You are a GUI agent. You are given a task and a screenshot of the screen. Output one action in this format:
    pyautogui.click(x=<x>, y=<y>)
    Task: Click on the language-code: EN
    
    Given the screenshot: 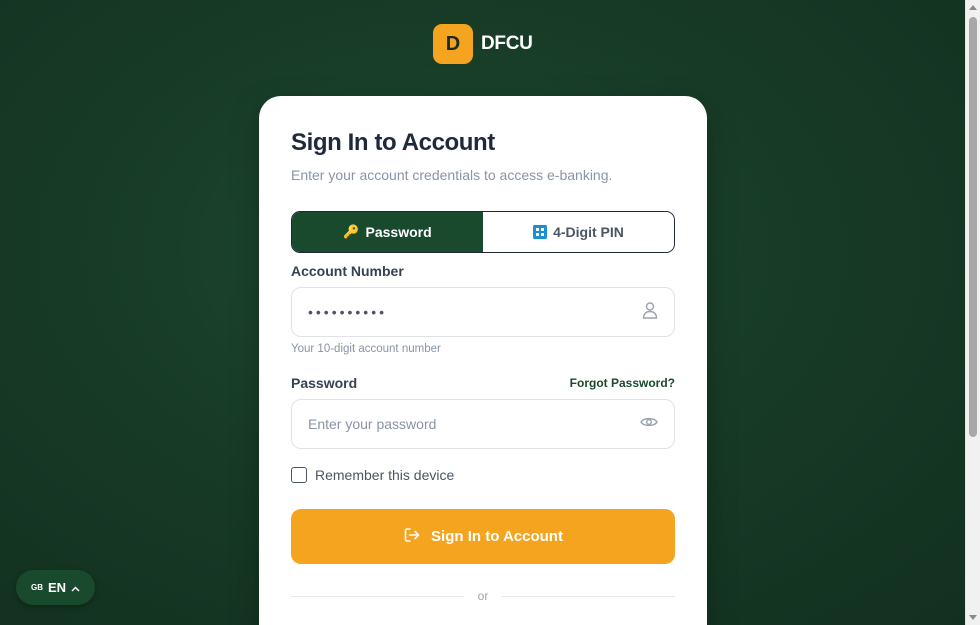 What is the action you would take?
    pyautogui.click(x=57, y=587)
    